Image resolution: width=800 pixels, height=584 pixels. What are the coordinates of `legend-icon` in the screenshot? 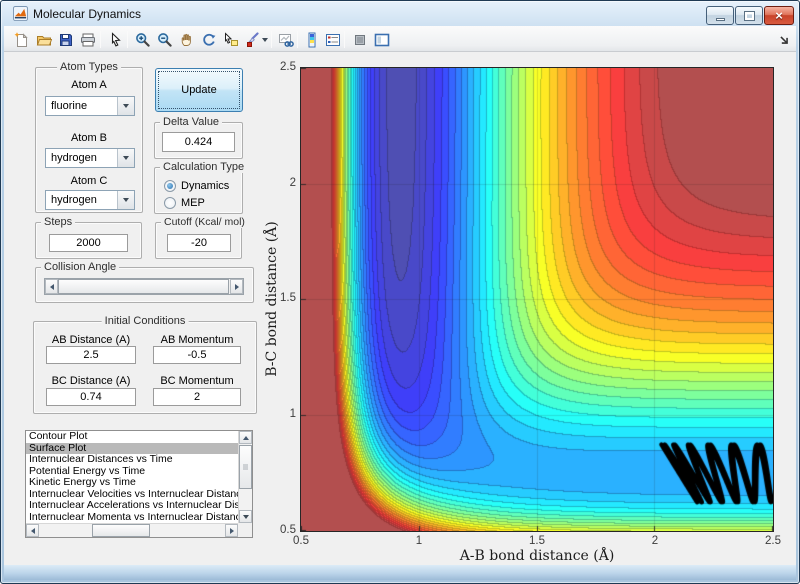 It's located at (332, 39).